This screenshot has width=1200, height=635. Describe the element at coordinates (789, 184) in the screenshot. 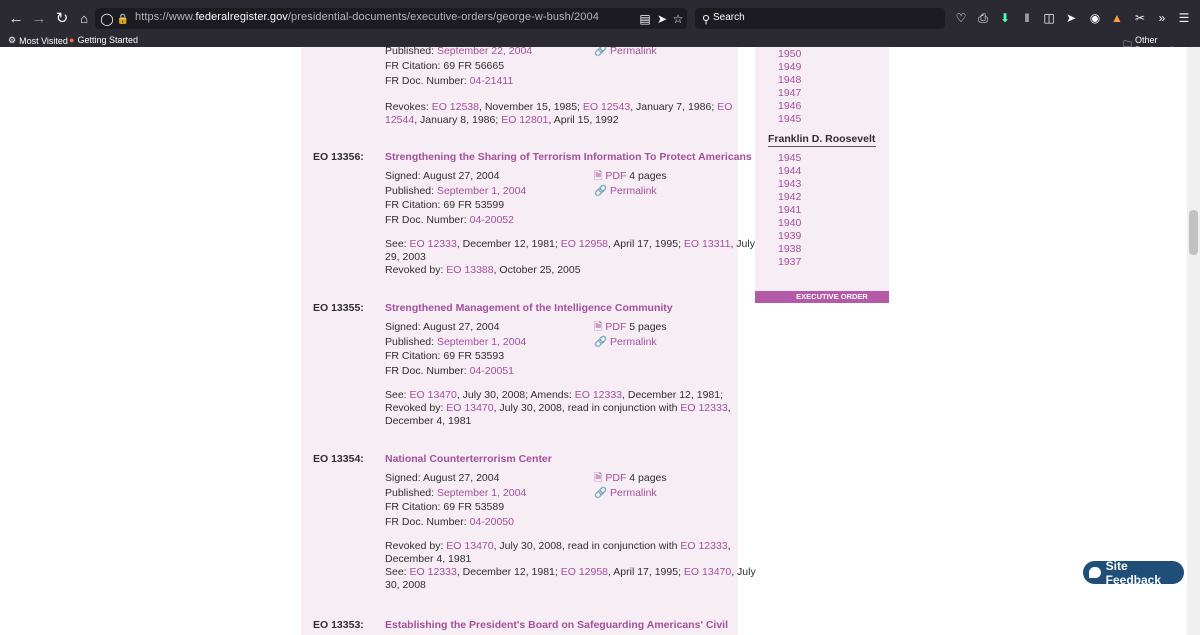

I see `year-link: 1943` at that location.